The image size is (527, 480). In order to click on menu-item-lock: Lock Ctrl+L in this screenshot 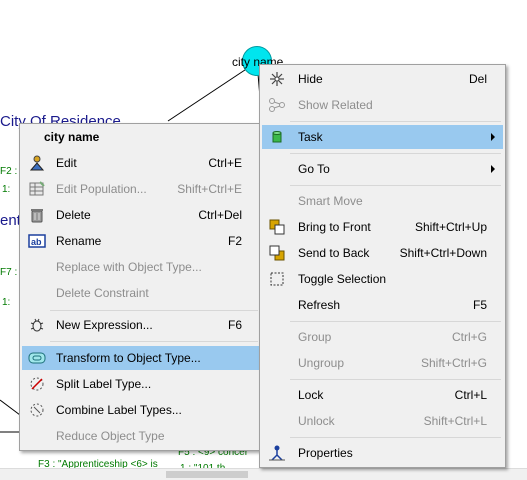, I will do `click(382, 395)`.